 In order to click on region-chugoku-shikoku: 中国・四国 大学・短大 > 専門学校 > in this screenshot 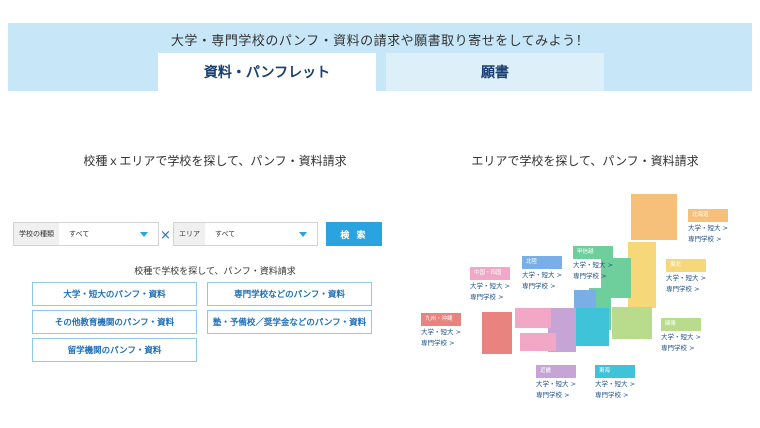, I will do `click(490, 285)`.